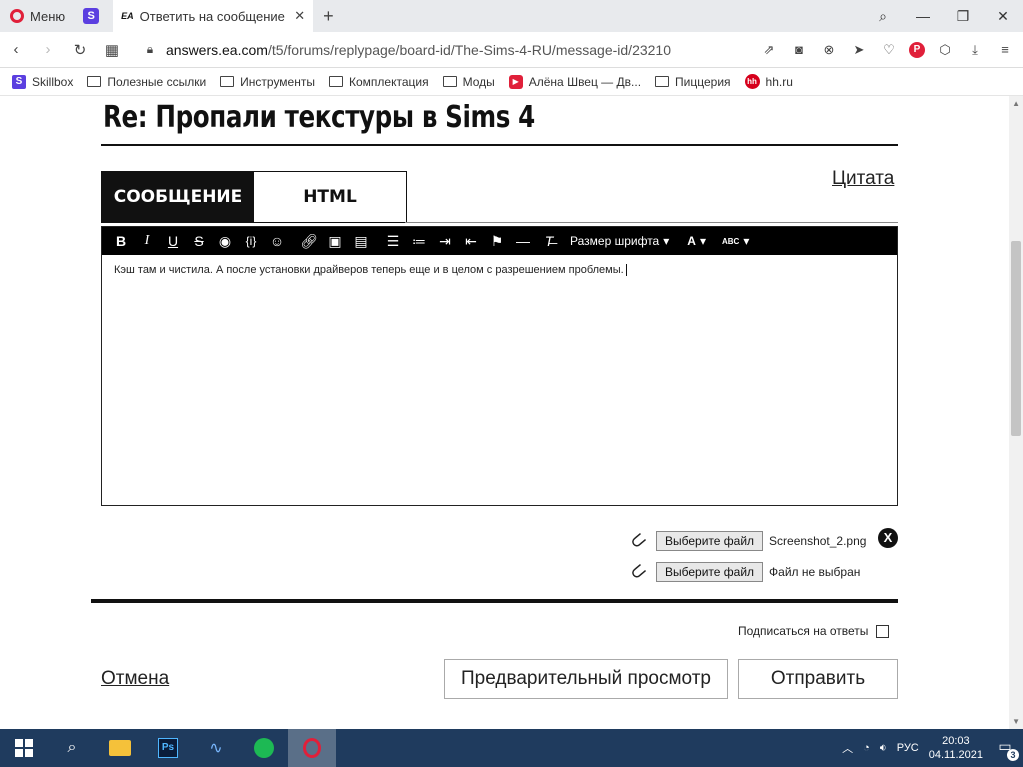  I want to click on submit-button: Отправить, so click(818, 679).